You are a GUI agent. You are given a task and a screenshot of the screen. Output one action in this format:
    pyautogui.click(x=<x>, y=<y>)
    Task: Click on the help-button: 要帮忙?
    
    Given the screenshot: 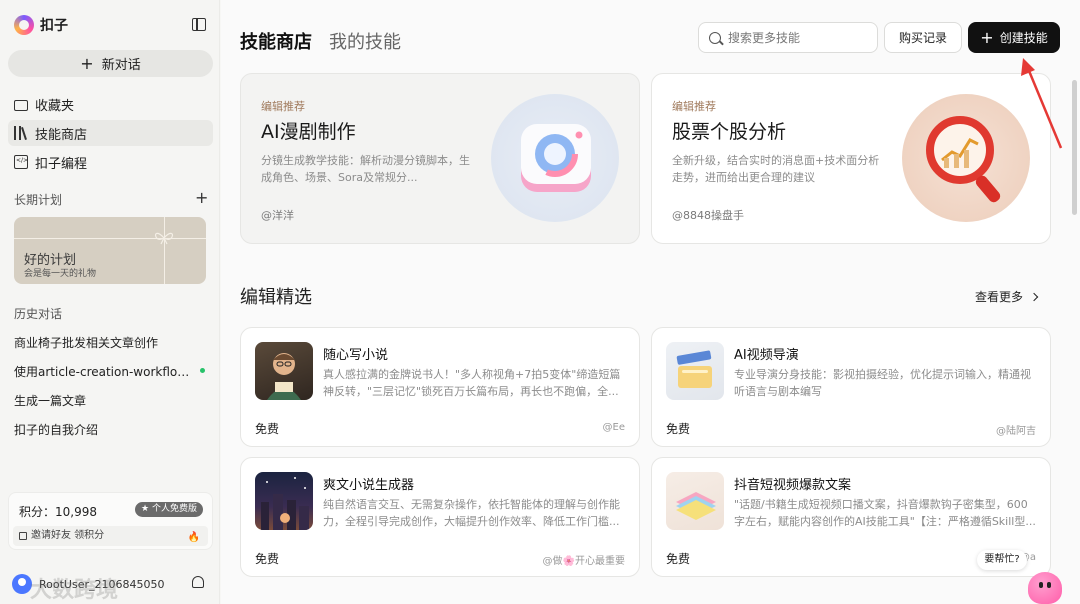 What is the action you would take?
    pyautogui.click(x=1002, y=560)
    